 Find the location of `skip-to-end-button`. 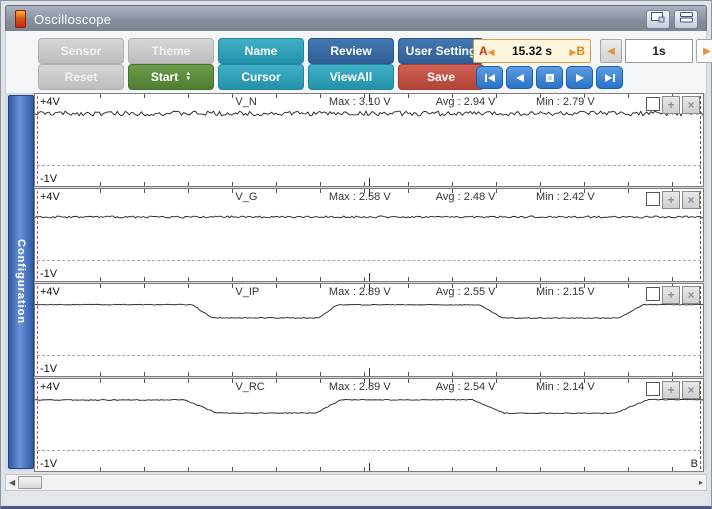

skip-to-end-button is located at coordinates (609, 77).